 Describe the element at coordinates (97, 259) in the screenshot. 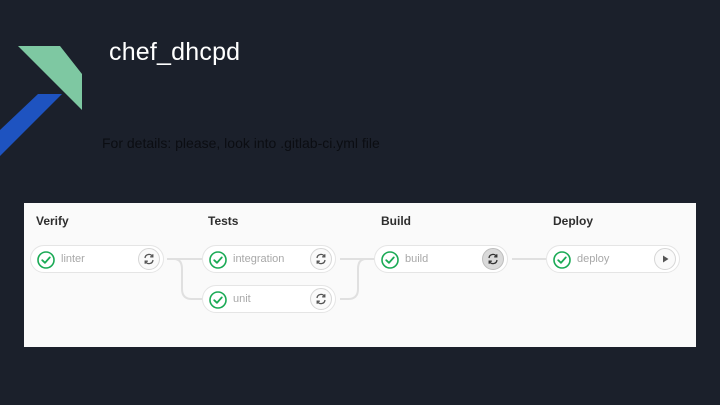

I see `job-linter: linter` at that location.